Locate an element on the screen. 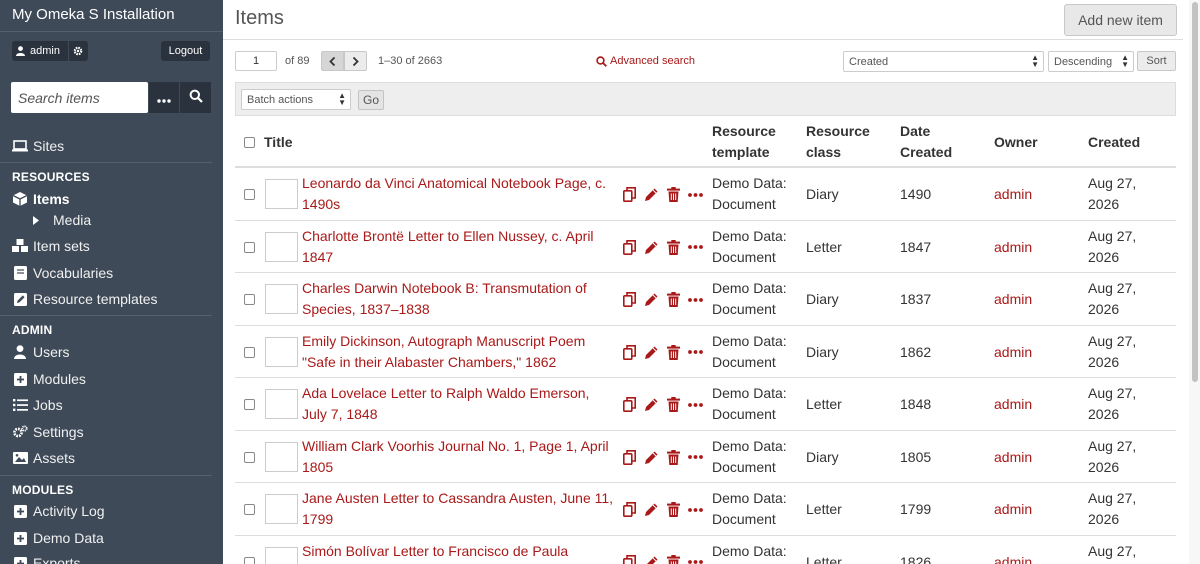 This screenshot has width=1200, height=564. sidebar-item-exports: Exports is located at coordinates (46, 558).